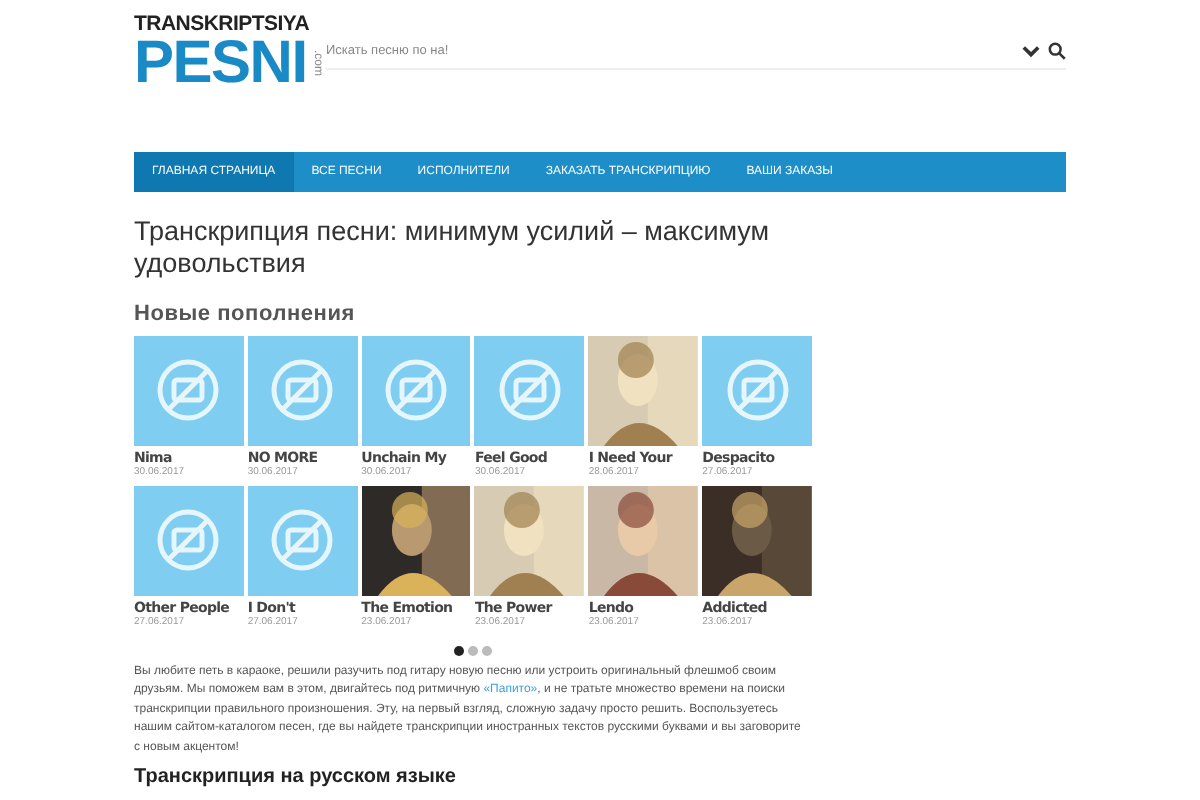 The image size is (1200, 800). What do you see at coordinates (453, 248) in the screenshot?
I see `page-headline: Транскрипция песни: минимум усилий – максимум удовольствия` at bounding box center [453, 248].